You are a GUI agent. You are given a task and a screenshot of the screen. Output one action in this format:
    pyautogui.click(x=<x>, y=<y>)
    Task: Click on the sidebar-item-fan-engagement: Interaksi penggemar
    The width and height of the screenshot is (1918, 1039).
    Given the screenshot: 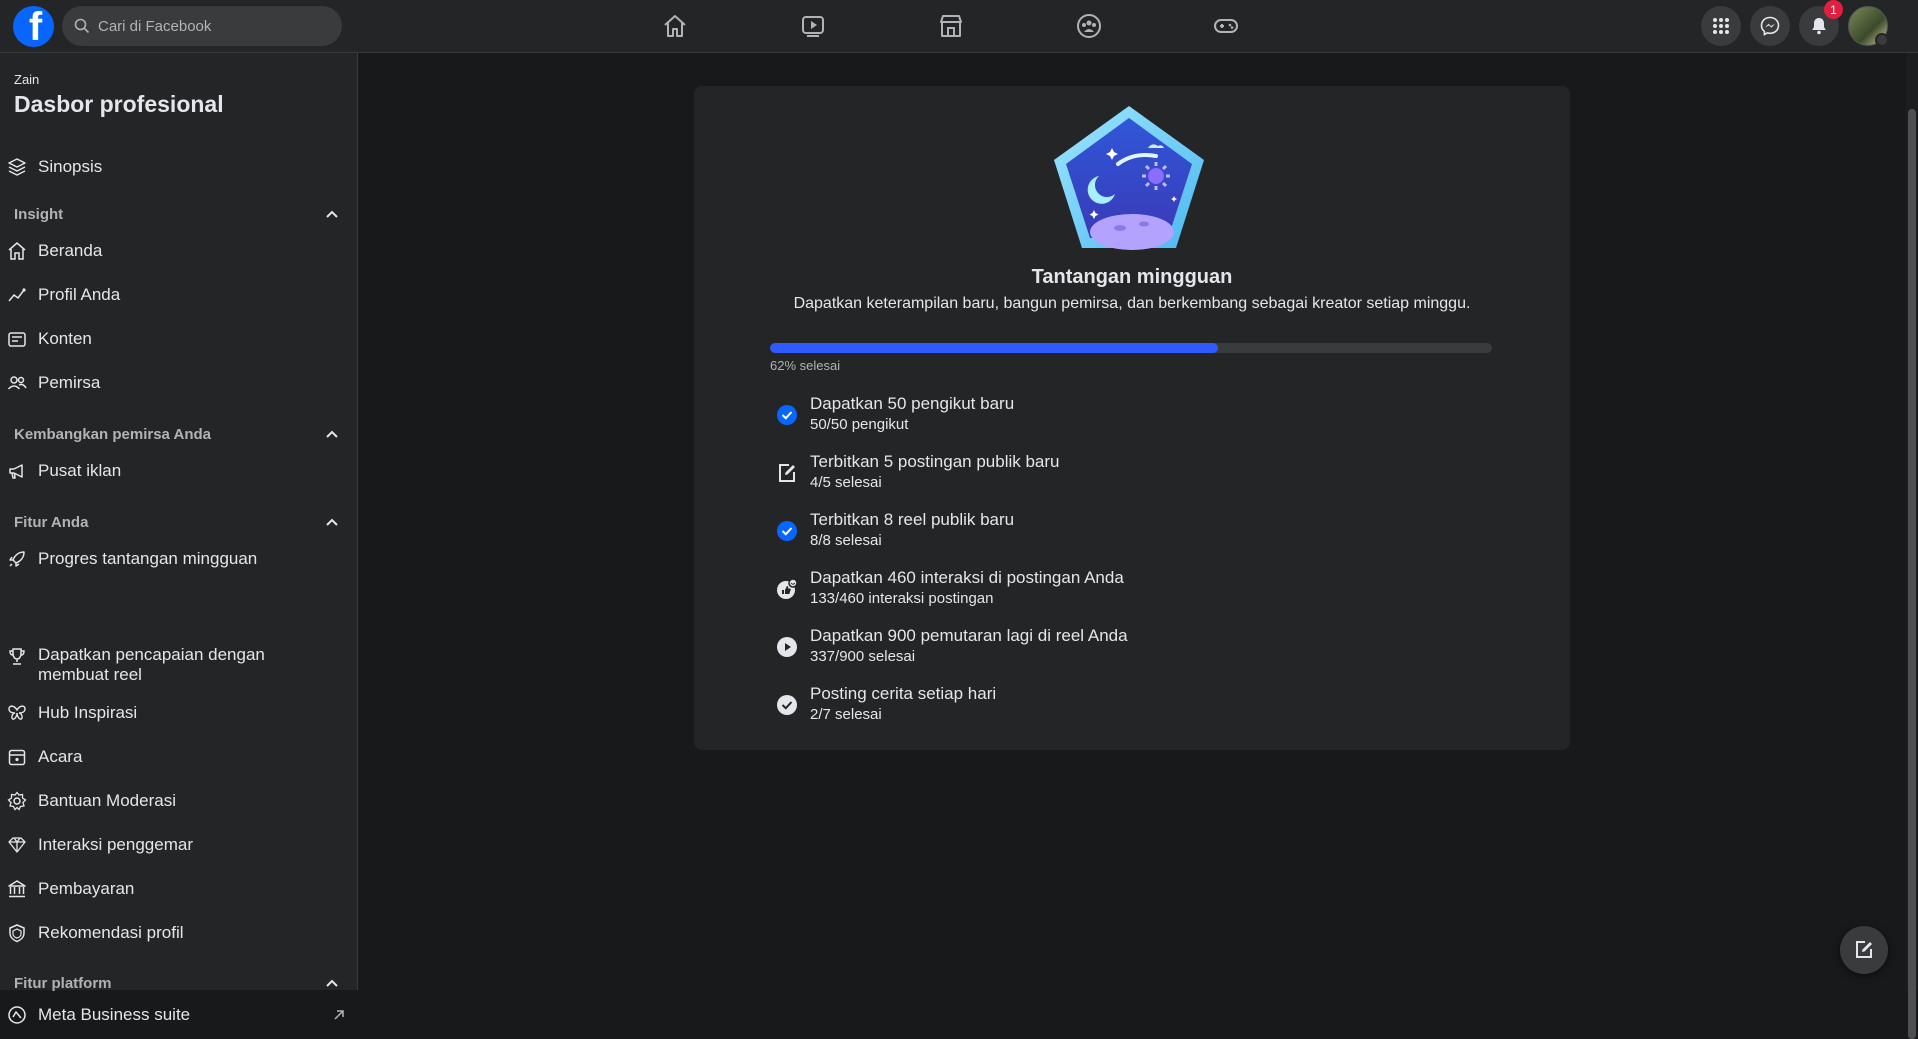 What is the action you would take?
    pyautogui.click(x=179, y=845)
    